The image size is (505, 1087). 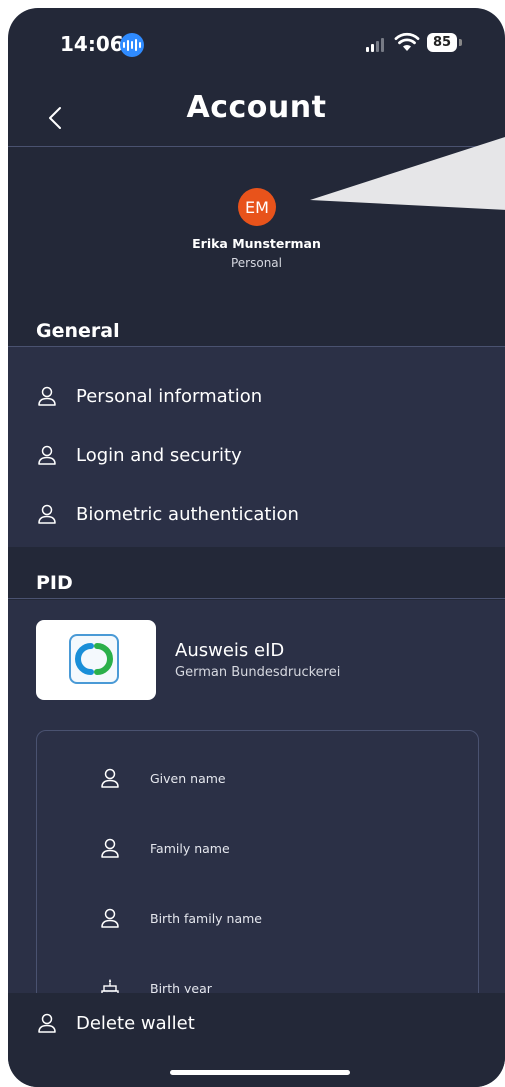 What do you see at coordinates (132, 45) in the screenshot?
I see `audio-recording-icon` at bounding box center [132, 45].